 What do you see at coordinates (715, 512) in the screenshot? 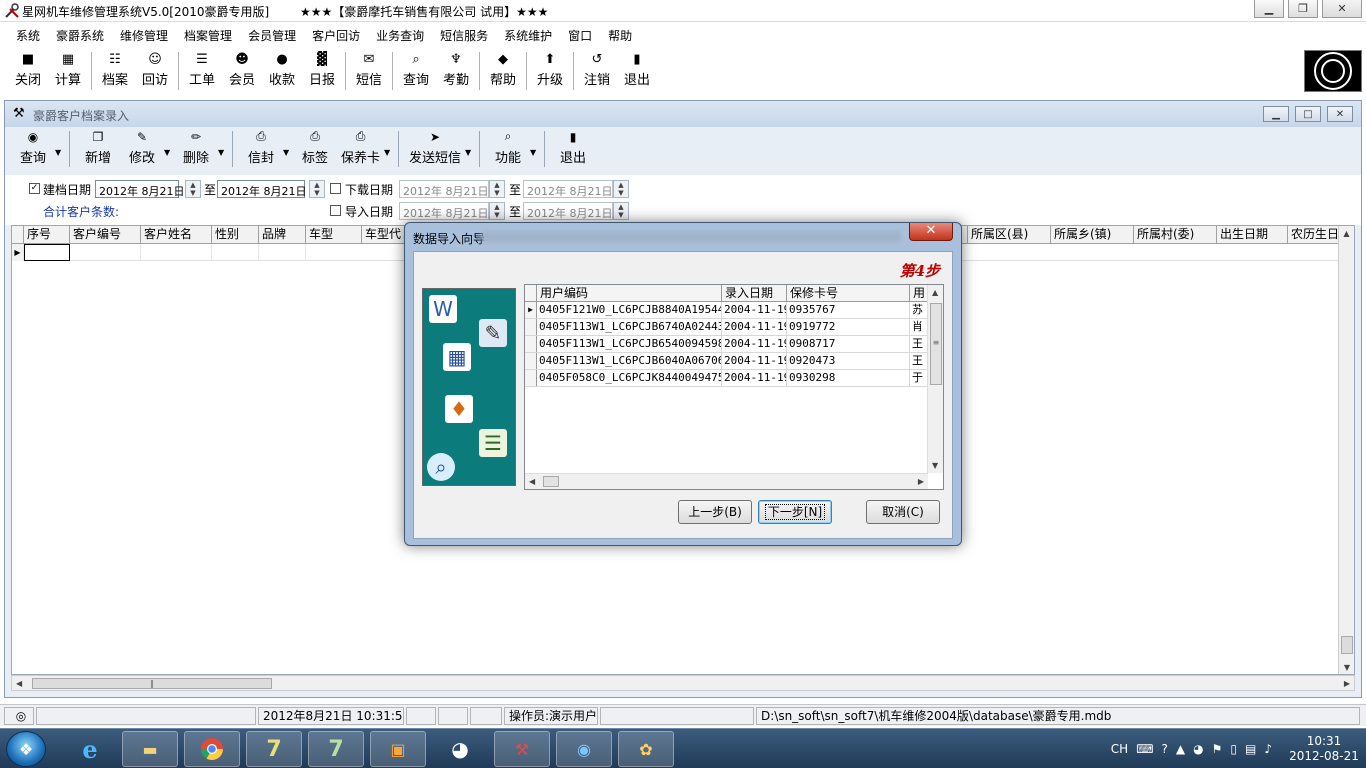
I see `prev-step-button: 上一步(B)` at bounding box center [715, 512].